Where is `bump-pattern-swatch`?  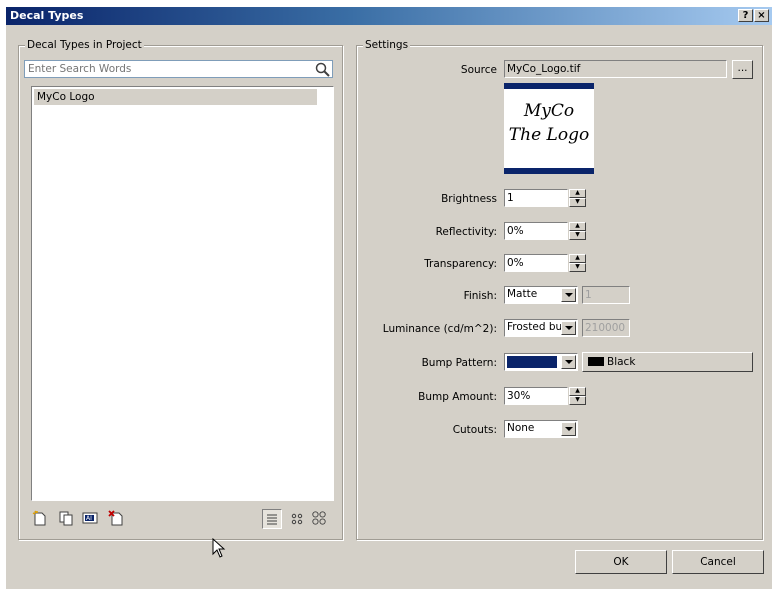 bump-pattern-swatch is located at coordinates (532, 362).